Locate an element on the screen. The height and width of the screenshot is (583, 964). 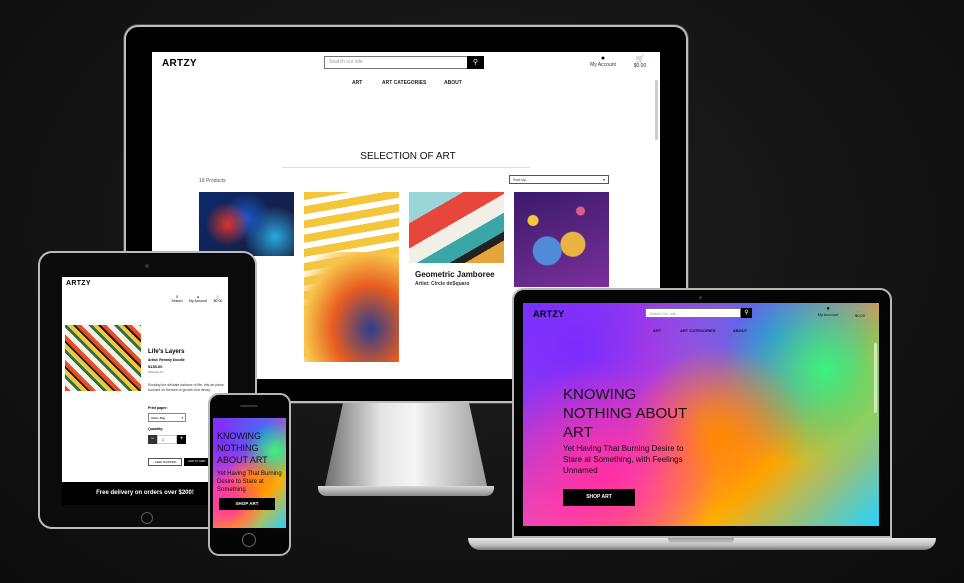
search-label: Search is located at coordinates (177, 301).